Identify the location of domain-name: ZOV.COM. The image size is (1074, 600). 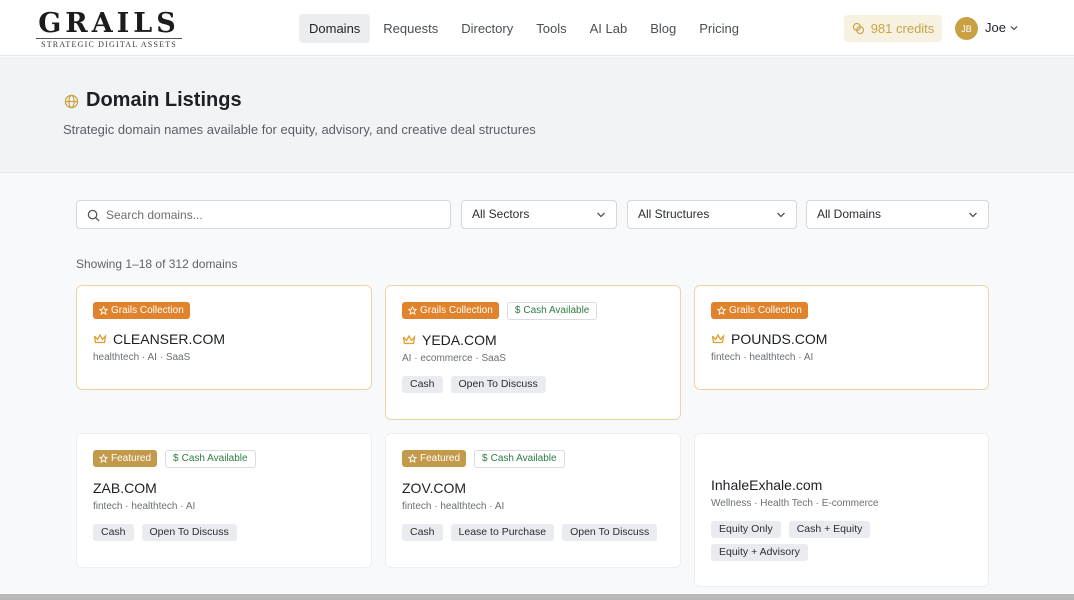
(434, 488).